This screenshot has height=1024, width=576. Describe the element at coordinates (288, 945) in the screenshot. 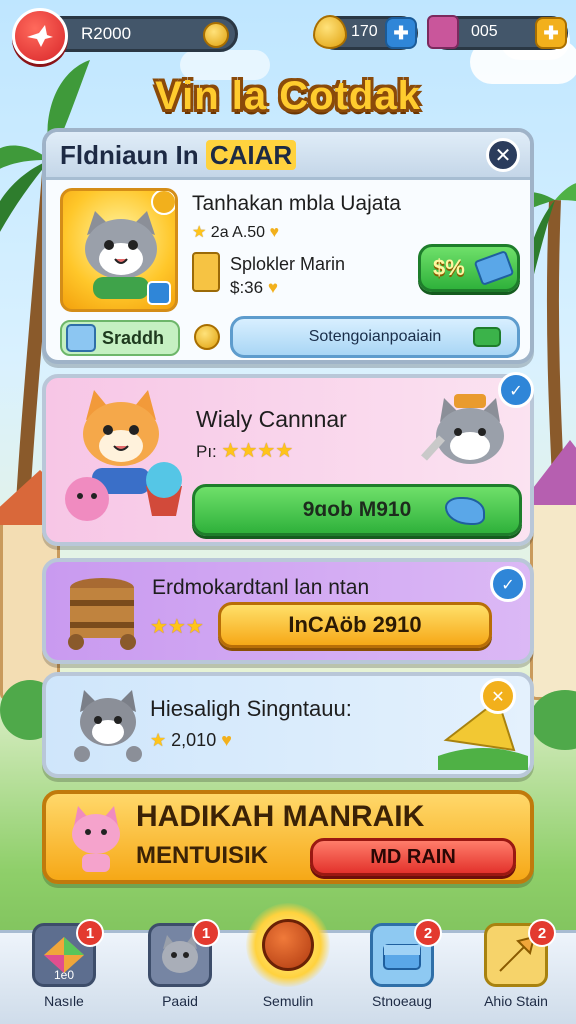

I see `ball-icon` at that location.